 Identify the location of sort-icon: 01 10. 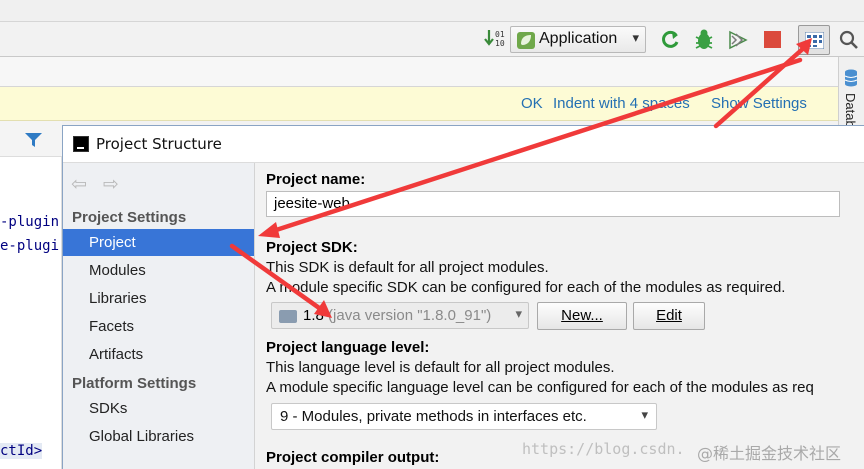
(494, 39).